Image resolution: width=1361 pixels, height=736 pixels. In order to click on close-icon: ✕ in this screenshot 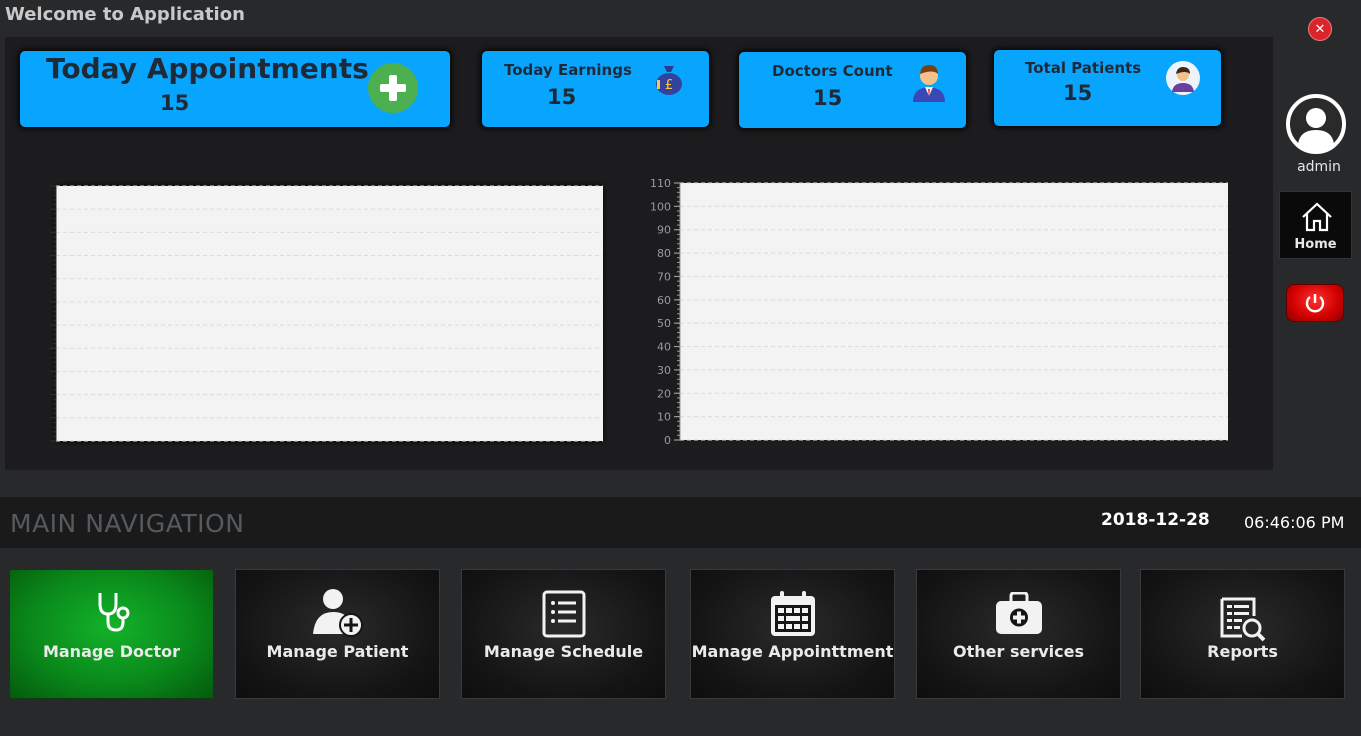, I will do `click(1320, 29)`.